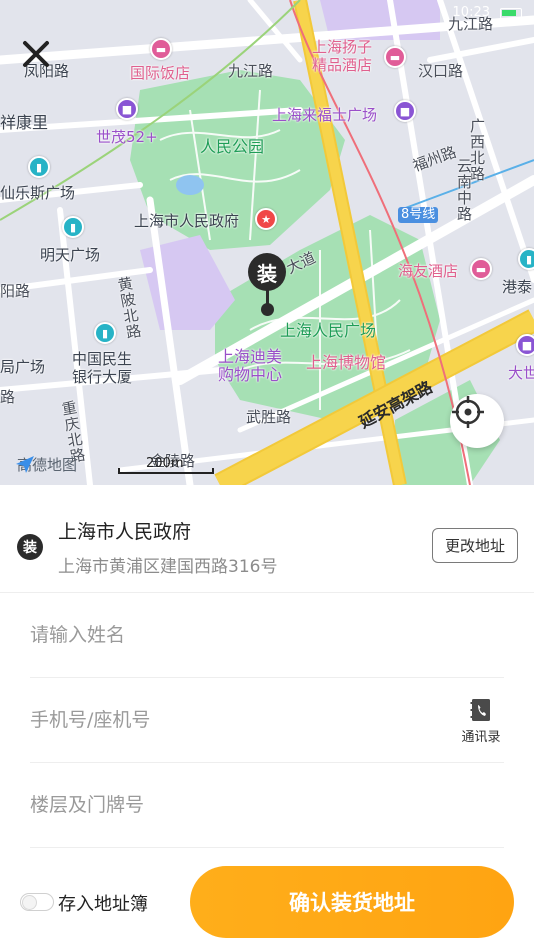 This screenshot has height=950, width=534. I want to click on contacts-label: 通讯录, so click(481, 737).